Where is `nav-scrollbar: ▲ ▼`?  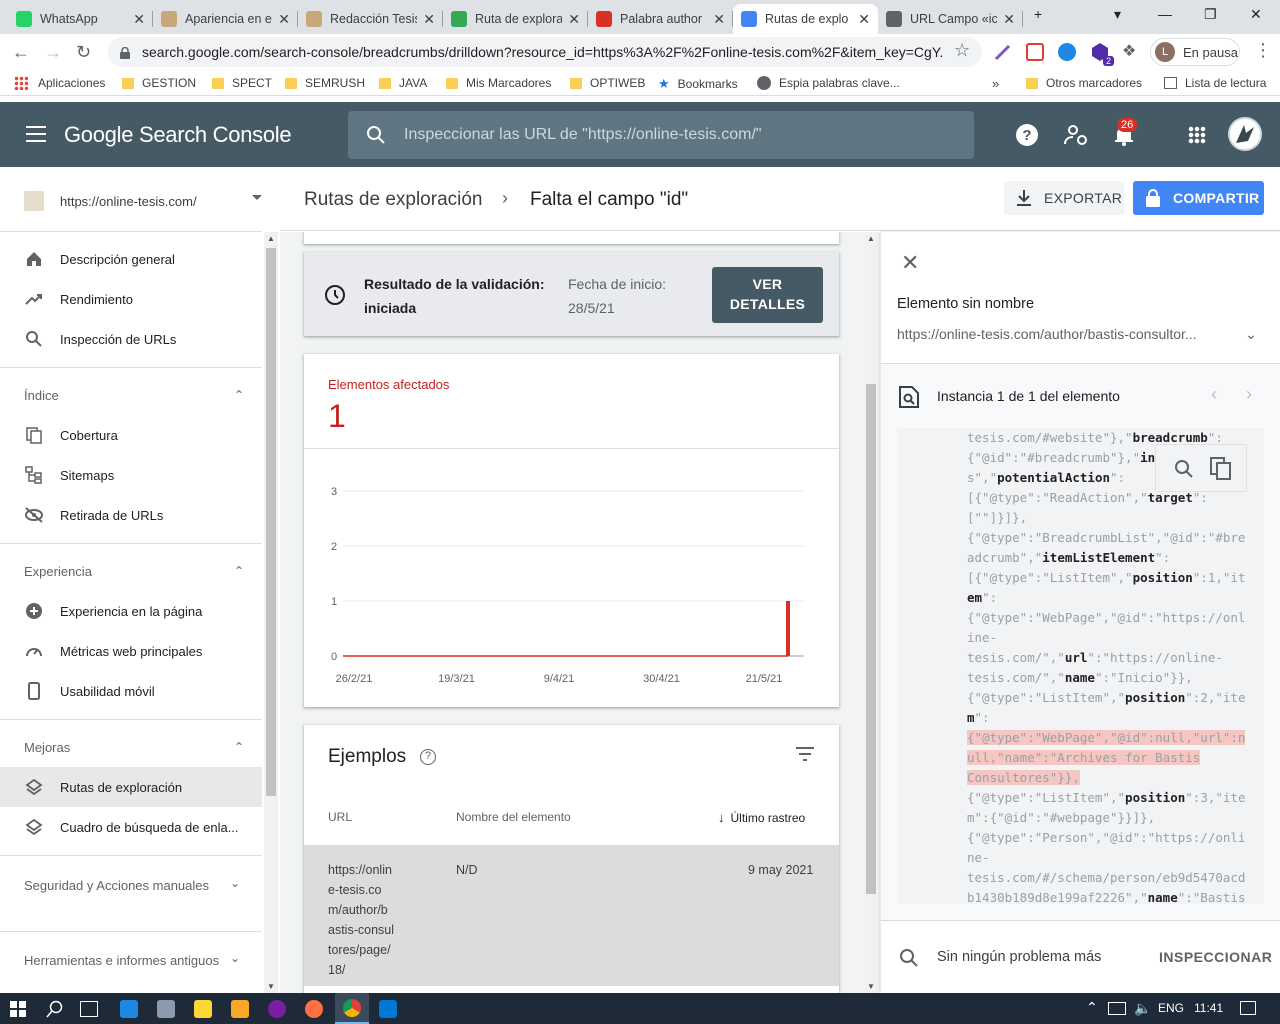 nav-scrollbar: ▲ ▼ is located at coordinates (271, 612).